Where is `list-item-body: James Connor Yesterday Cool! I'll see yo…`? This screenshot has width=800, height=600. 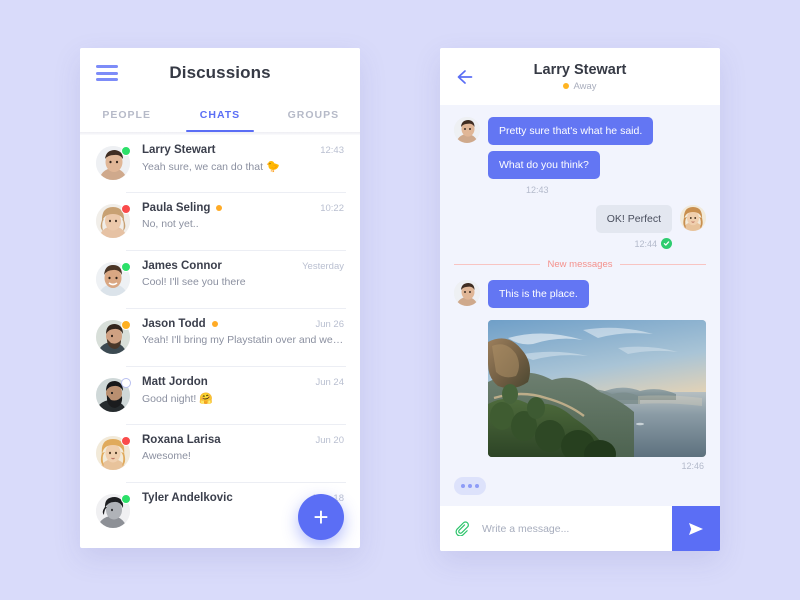
list-item-body: James Connor Yesterday Cool! I'll see yo… is located at coordinates (243, 274).